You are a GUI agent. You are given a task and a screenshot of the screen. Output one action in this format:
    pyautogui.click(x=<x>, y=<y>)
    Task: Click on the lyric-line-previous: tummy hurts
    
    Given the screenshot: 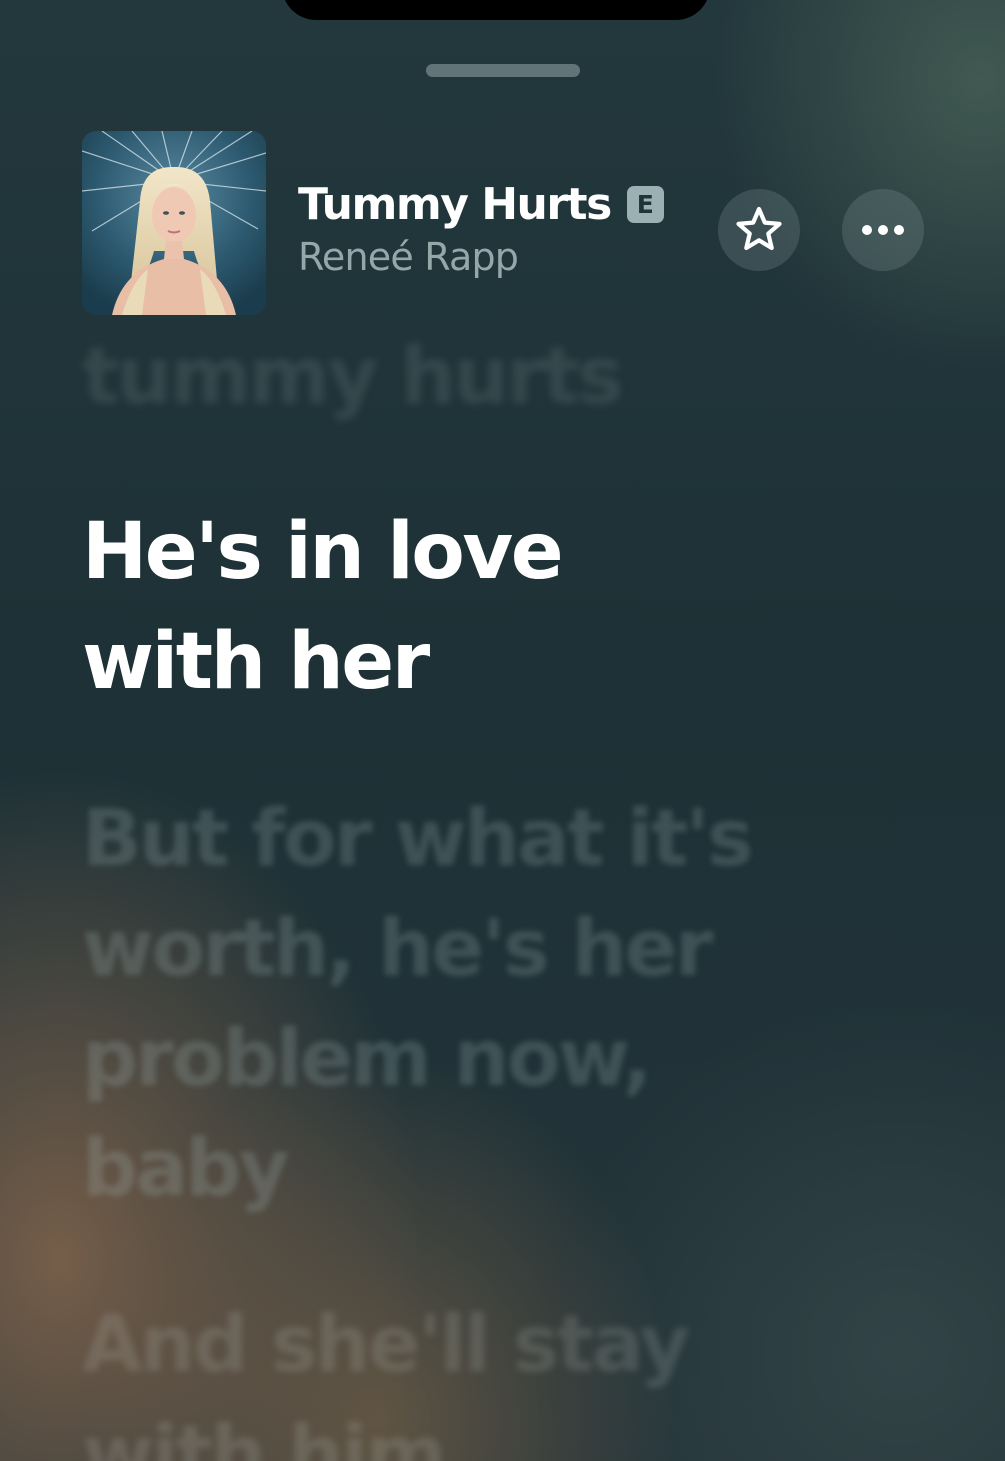 What is the action you would take?
    pyautogui.click(x=462, y=377)
    